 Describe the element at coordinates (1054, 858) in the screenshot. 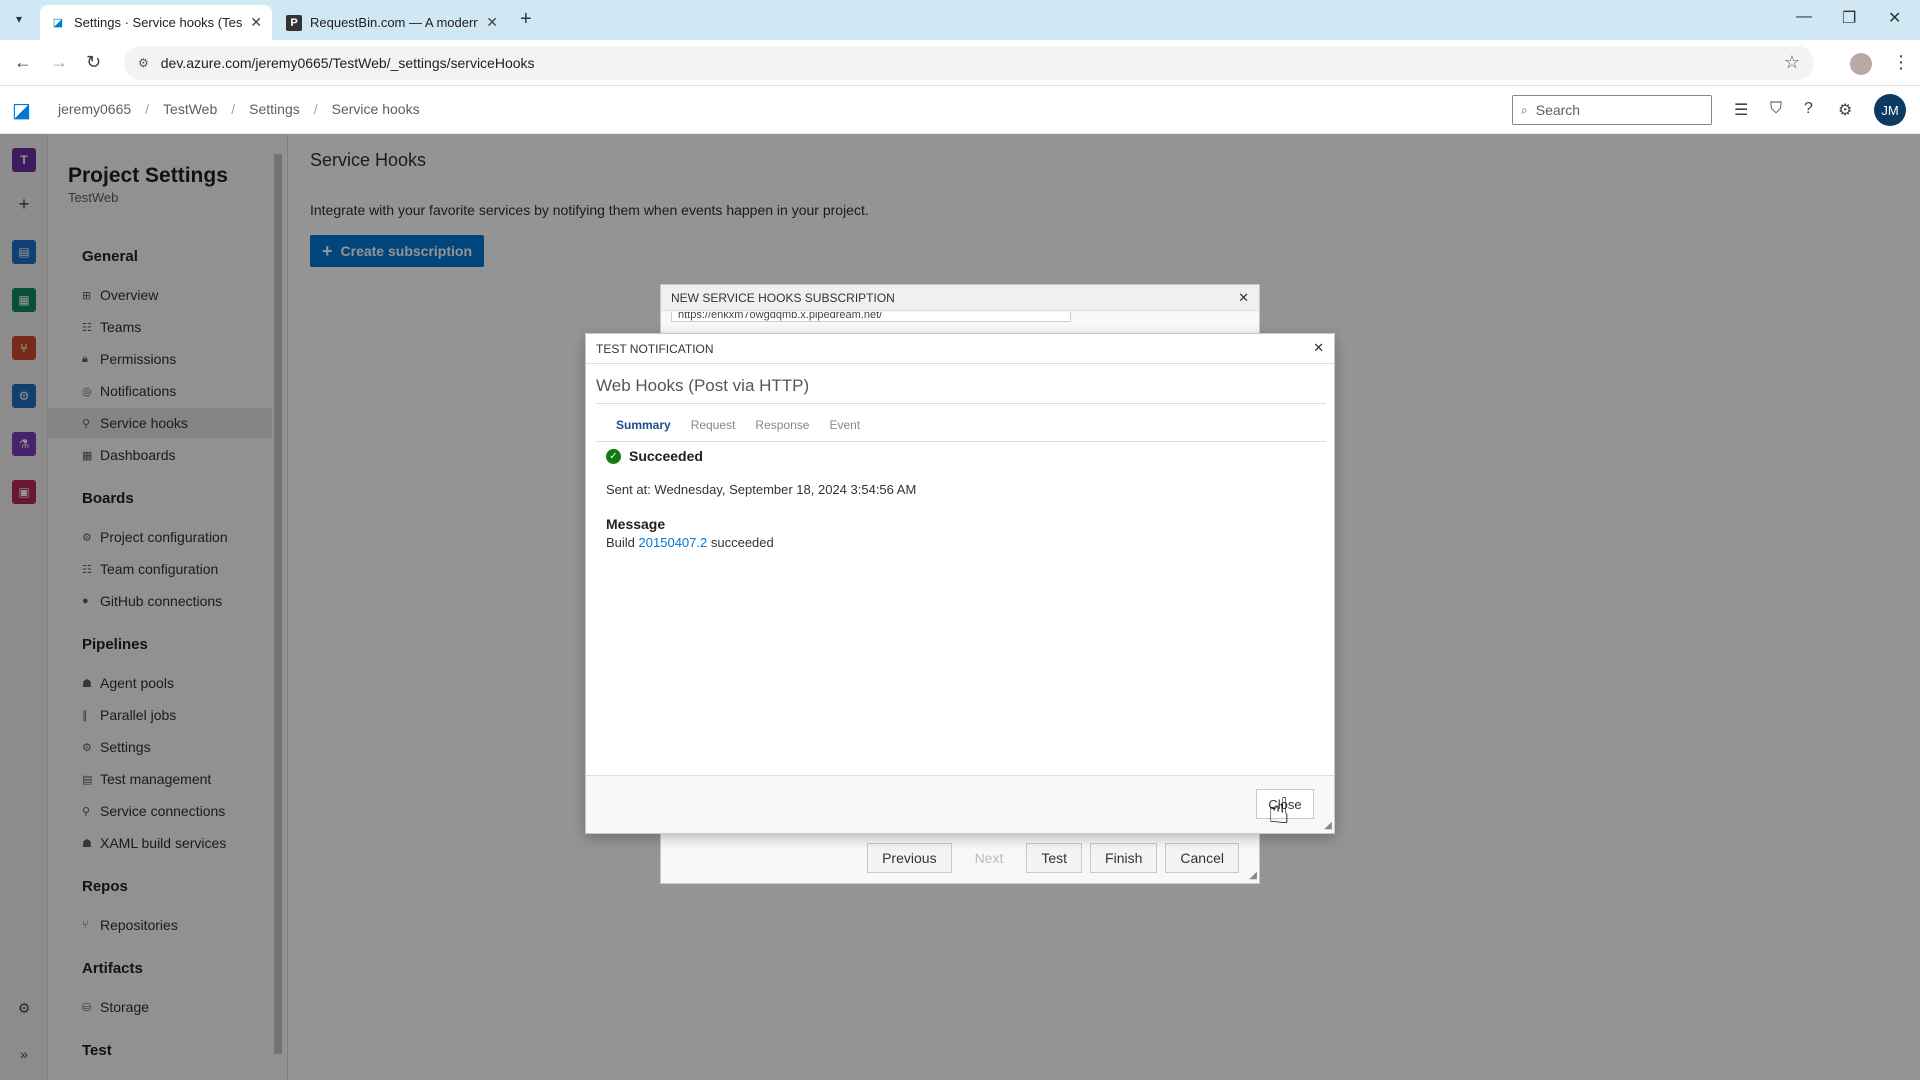

I see `test-button: Test` at that location.